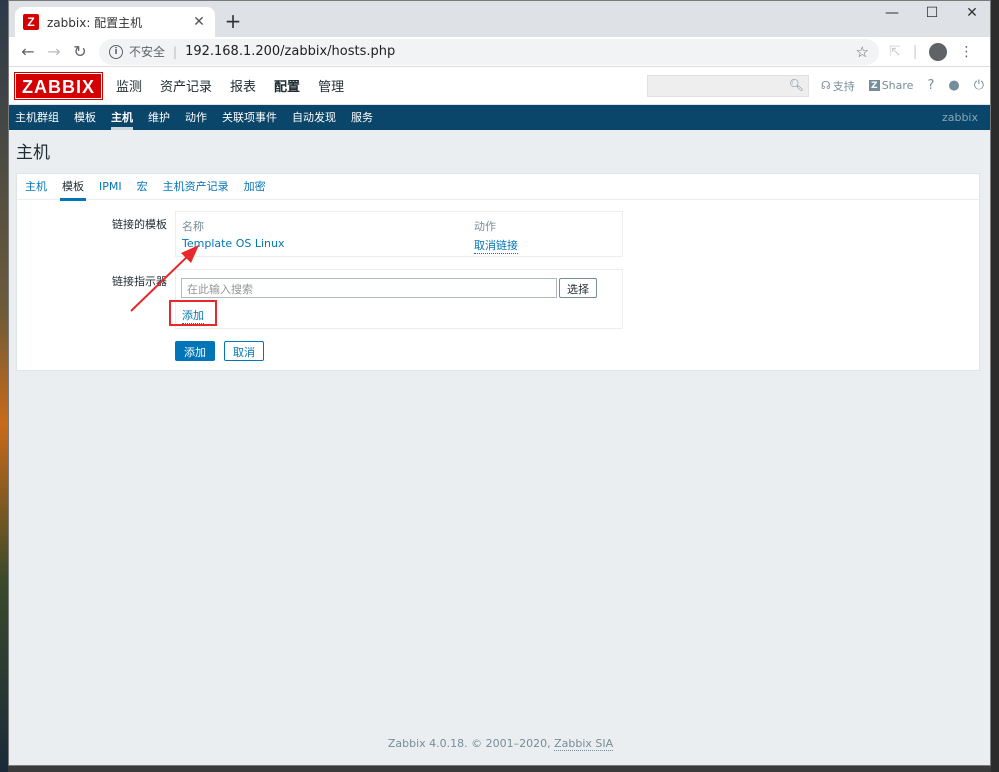 The image size is (999, 772). Describe the element at coordinates (287, 85) in the screenshot. I see `menu-configuration: 配置` at that location.